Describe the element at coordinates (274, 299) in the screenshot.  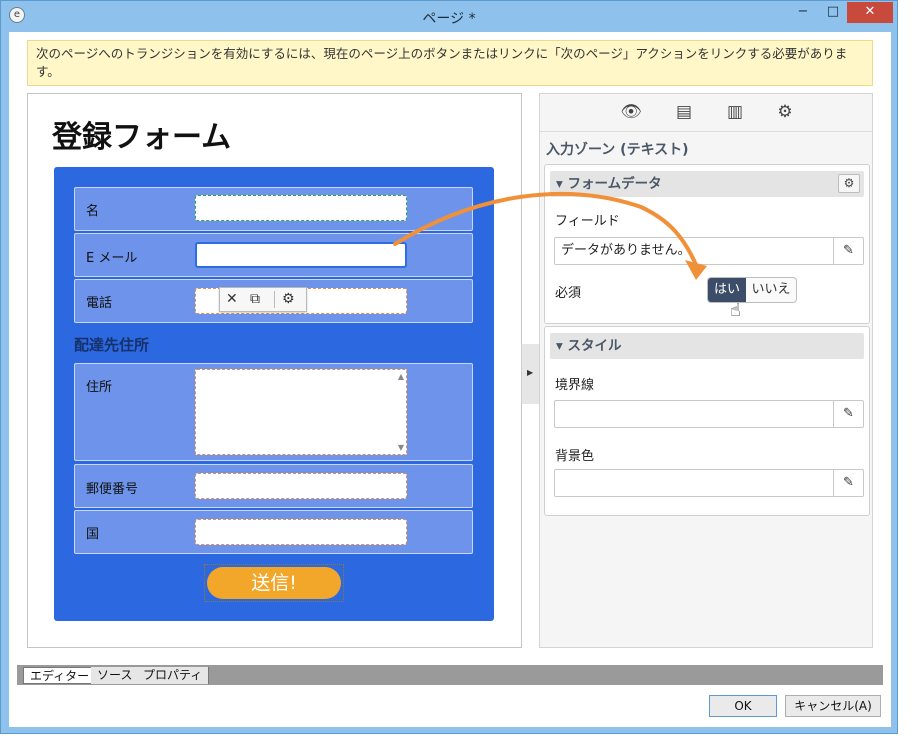
I see `toolbar-divider` at that location.